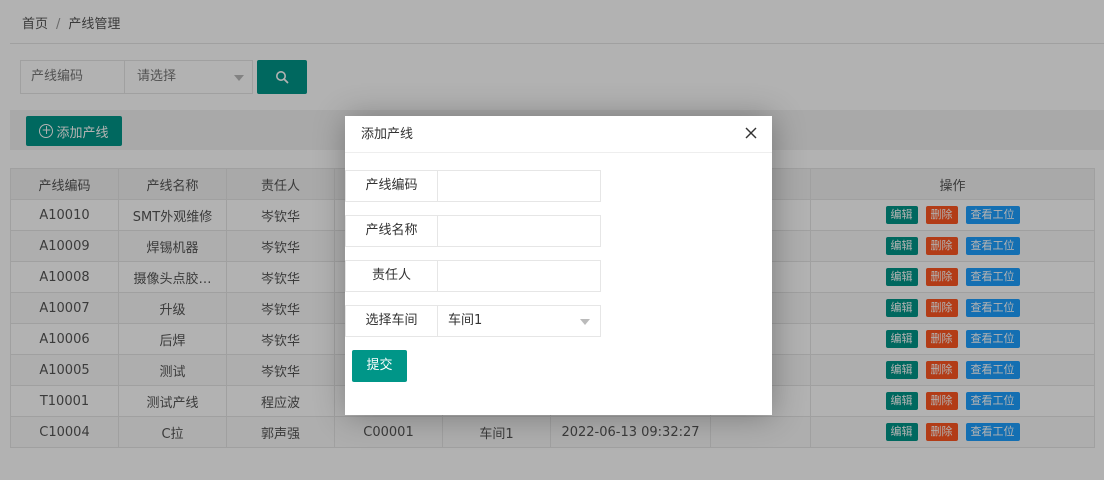  I want to click on close-icon, so click(751, 133).